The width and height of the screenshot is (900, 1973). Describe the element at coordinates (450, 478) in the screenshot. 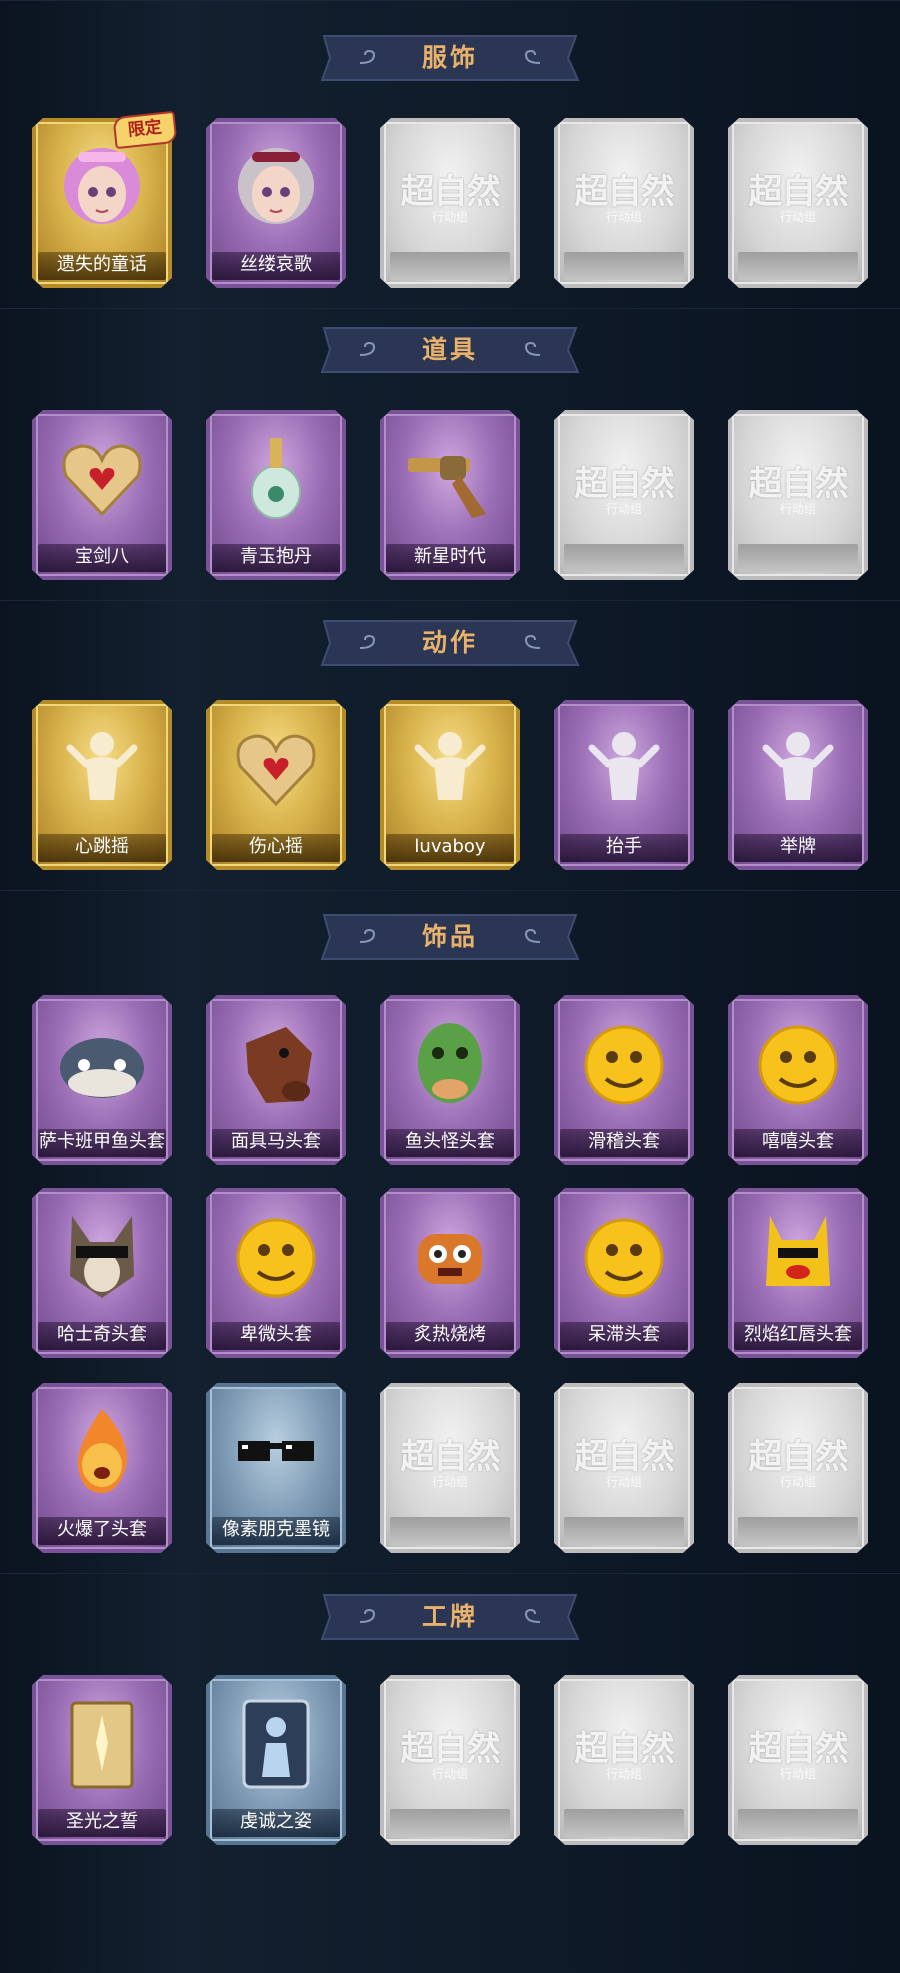

I see `revolver-icon` at that location.